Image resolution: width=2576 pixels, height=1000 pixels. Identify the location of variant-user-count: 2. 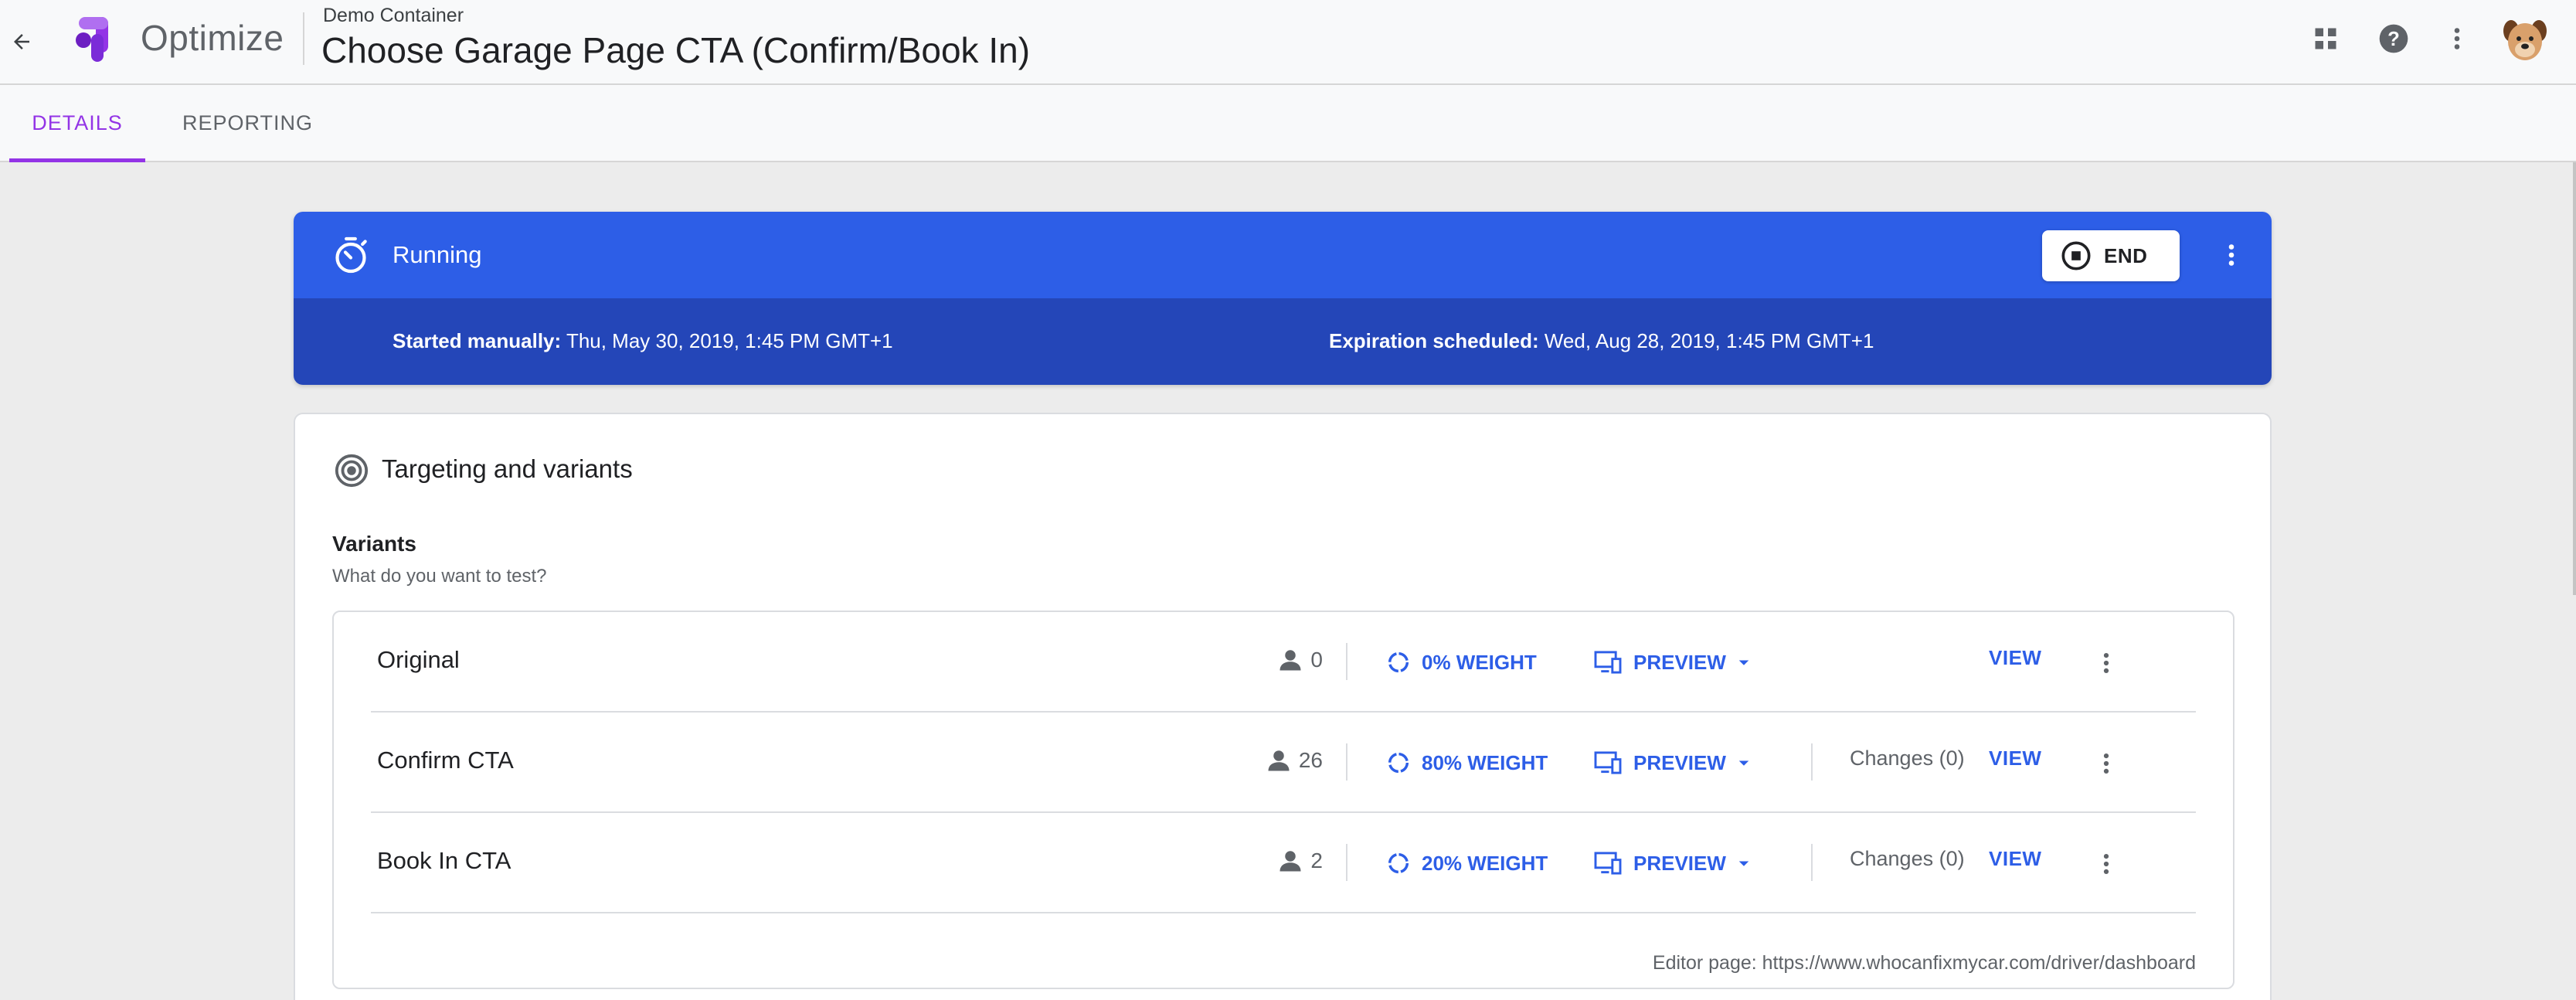
(1316, 861).